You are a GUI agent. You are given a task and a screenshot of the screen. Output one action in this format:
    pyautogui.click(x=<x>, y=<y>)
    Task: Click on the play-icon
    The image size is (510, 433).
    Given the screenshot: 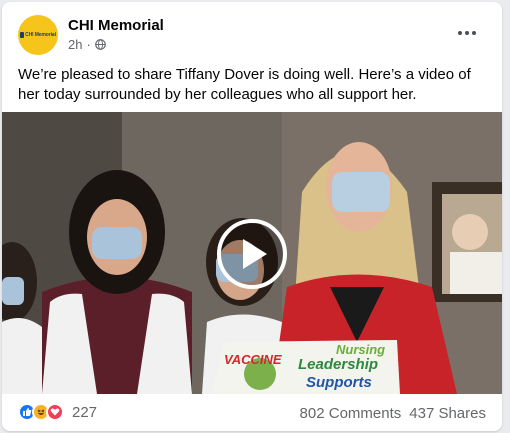 What is the action you would take?
    pyautogui.click(x=255, y=254)
    